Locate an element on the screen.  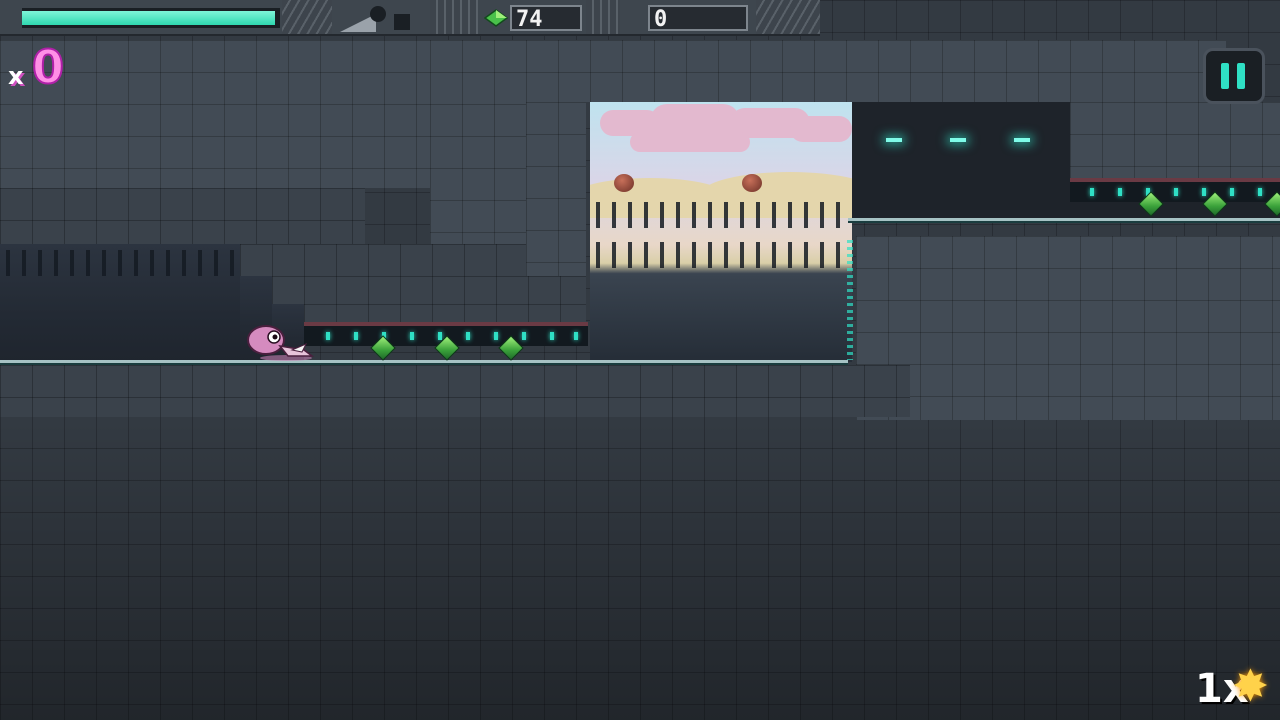
green-gem-icon is located at coordinates (496, 18).